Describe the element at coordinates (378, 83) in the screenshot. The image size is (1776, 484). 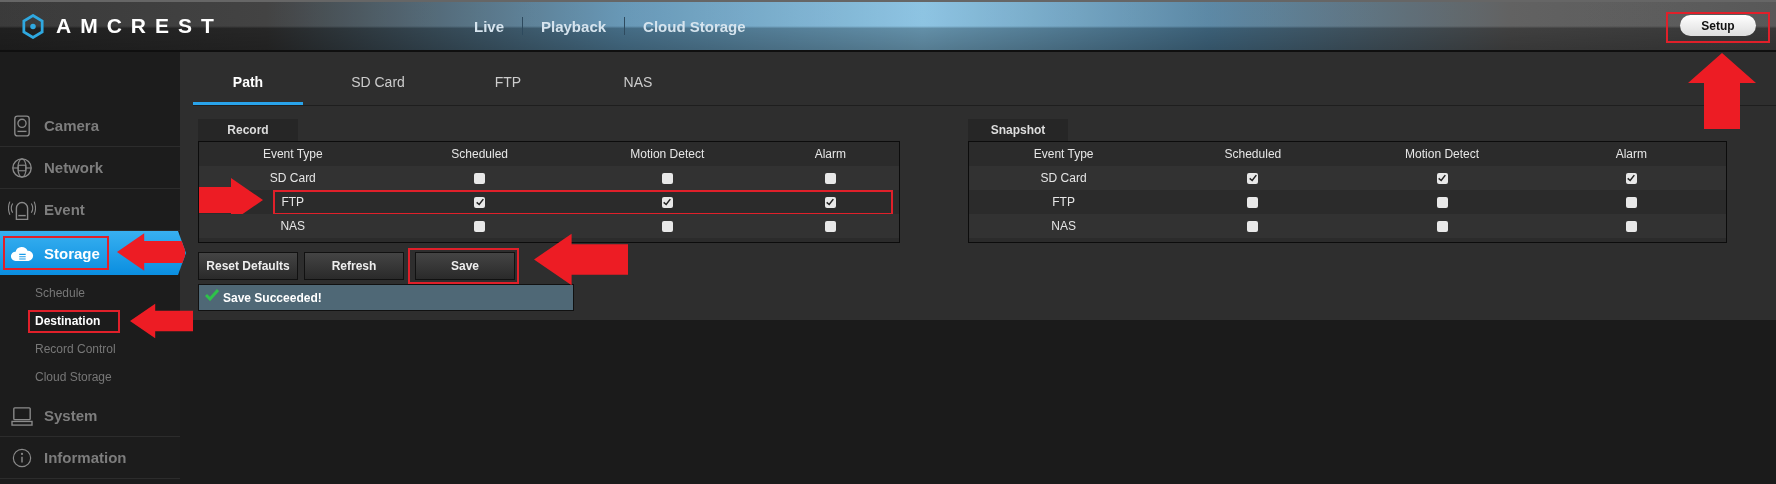
I see `tab: SD Card` at that location.